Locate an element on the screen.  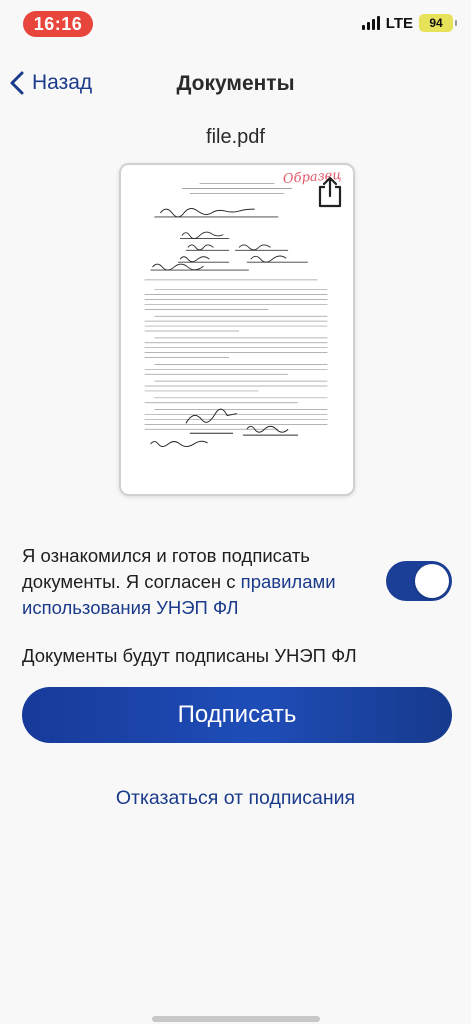
file-name: file.pdf is located at coordinates (235, 137).